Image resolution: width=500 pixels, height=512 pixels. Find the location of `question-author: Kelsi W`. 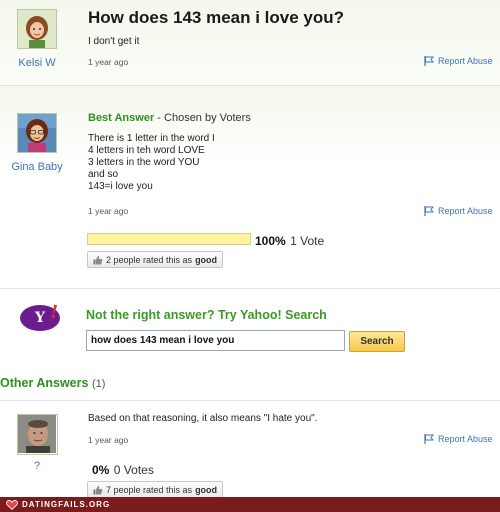

question-author: Kelsi W is located at coordinates (37, 63).